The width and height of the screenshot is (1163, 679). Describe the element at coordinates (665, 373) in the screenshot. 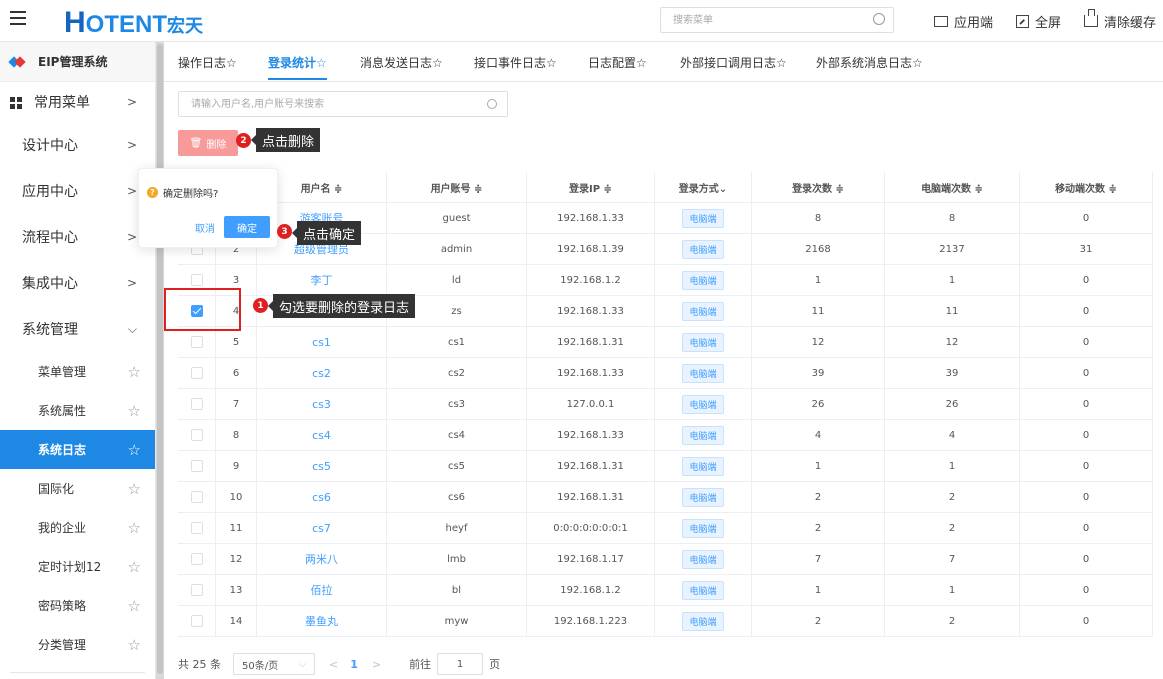

I see `table-row: 6 cs2 cs2 192.168.1.33 电脑端 39 39 0` at that location.